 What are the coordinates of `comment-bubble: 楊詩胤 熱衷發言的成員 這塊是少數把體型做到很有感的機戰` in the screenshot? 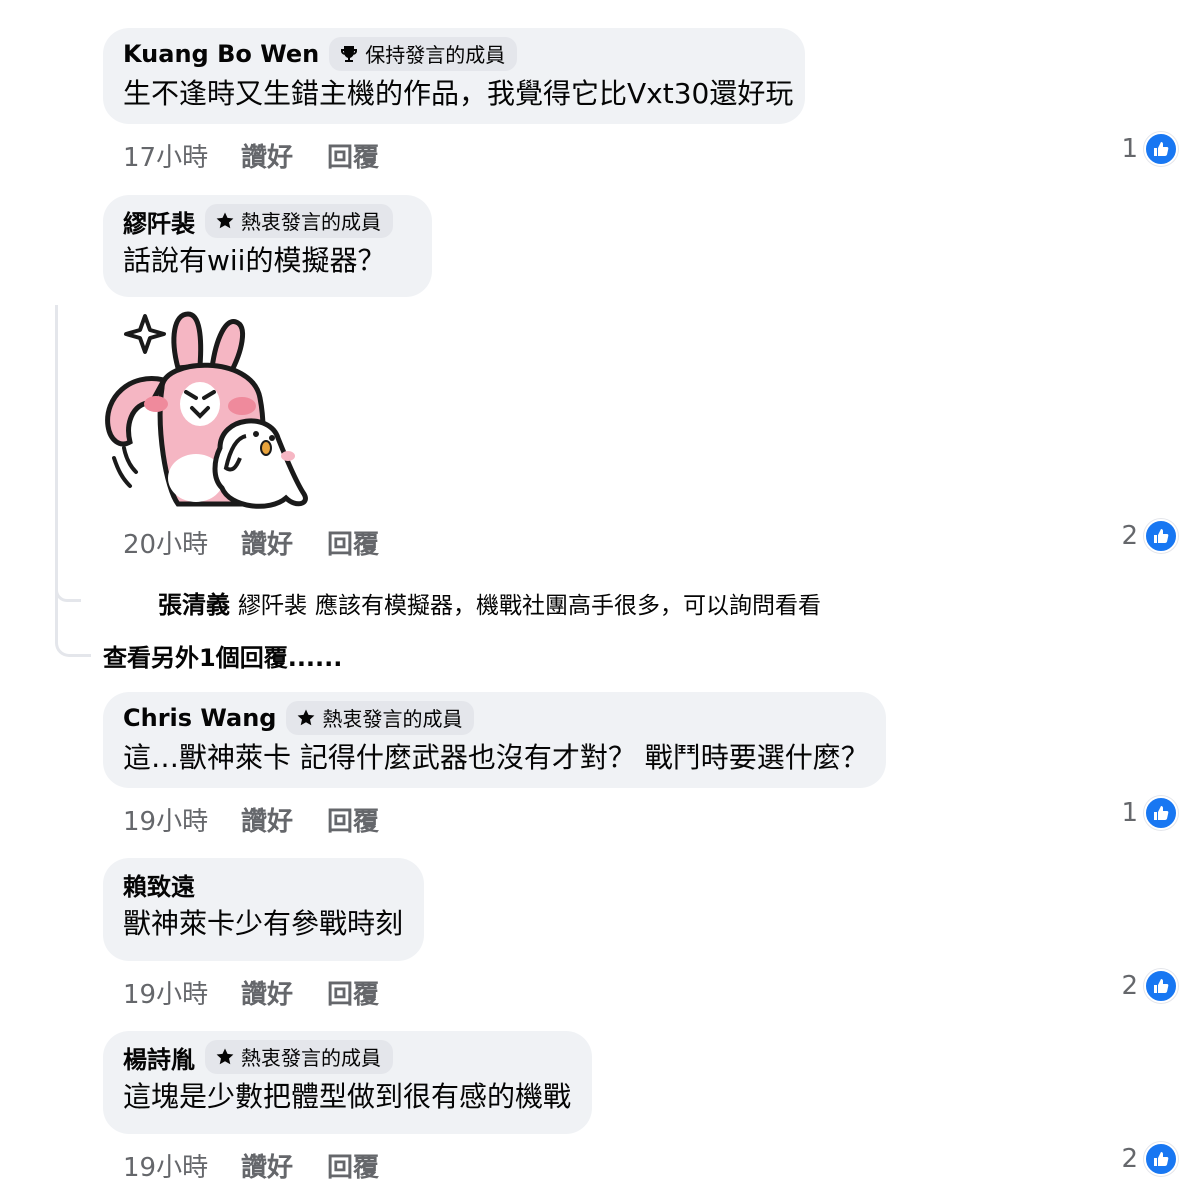 It's located at (347, 1082).